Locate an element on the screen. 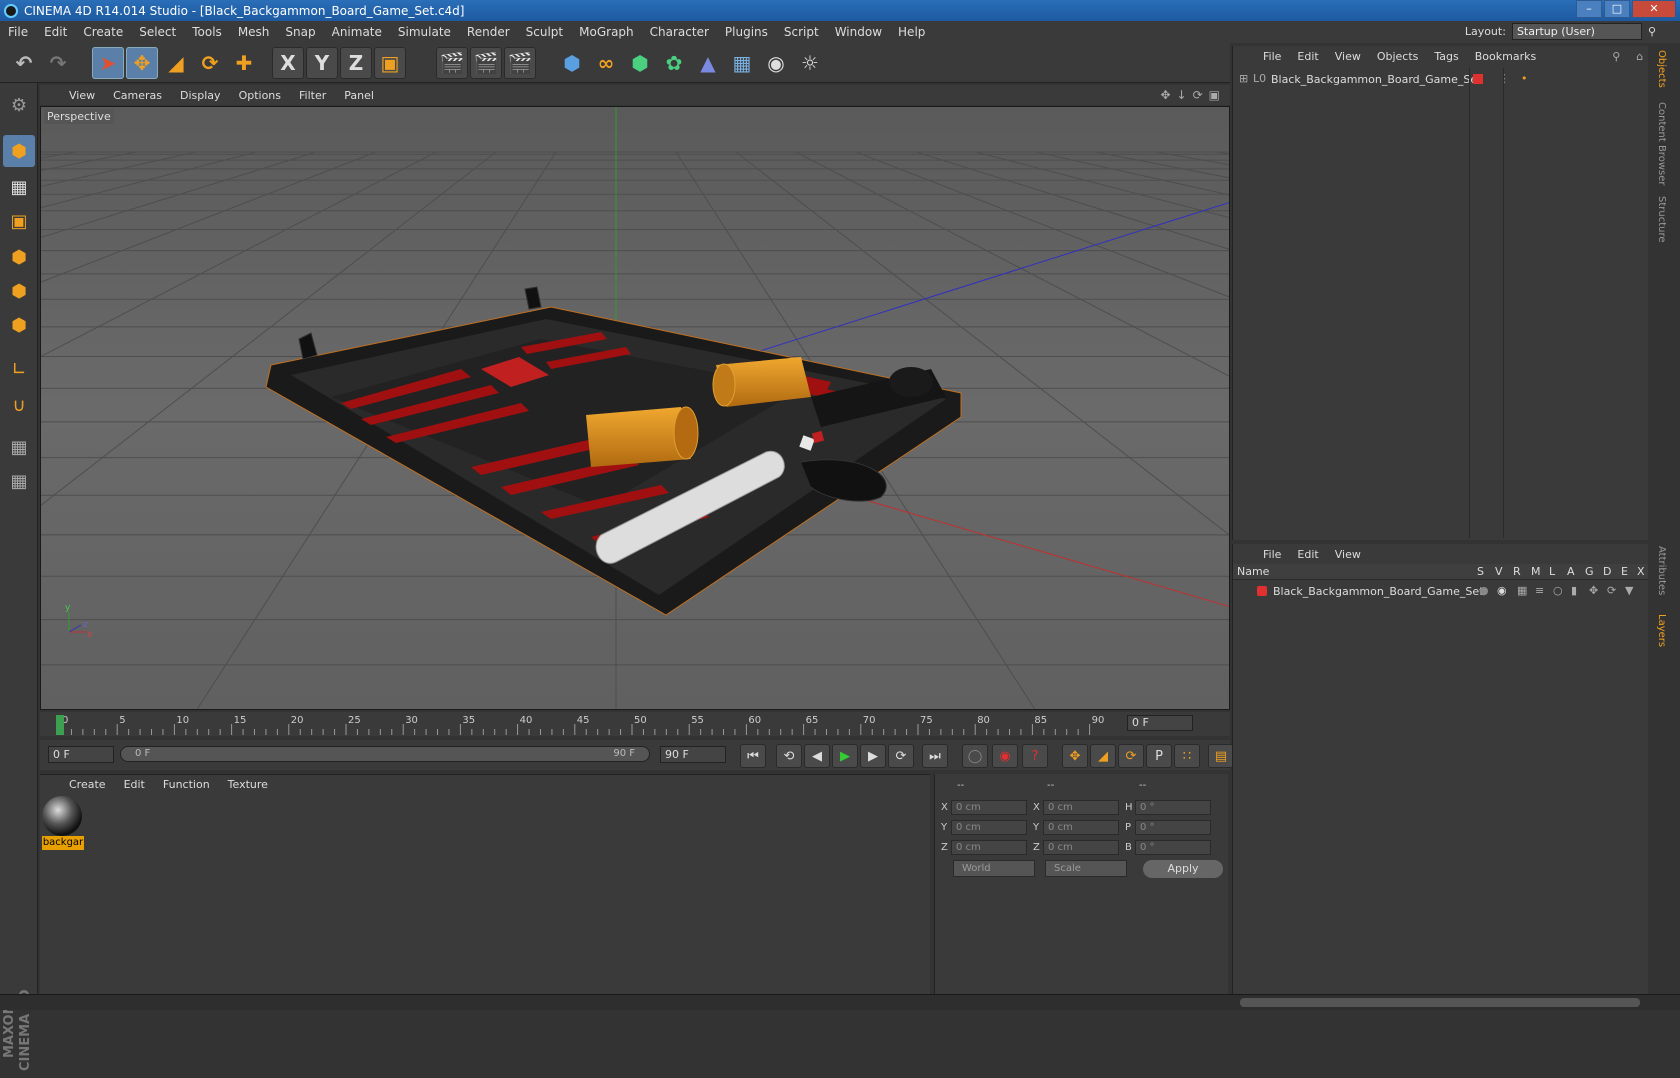 The width and height of the screenshot is (1680, 1078). edges-mode-icon: ⬢ is located at coordinates (19, 291).